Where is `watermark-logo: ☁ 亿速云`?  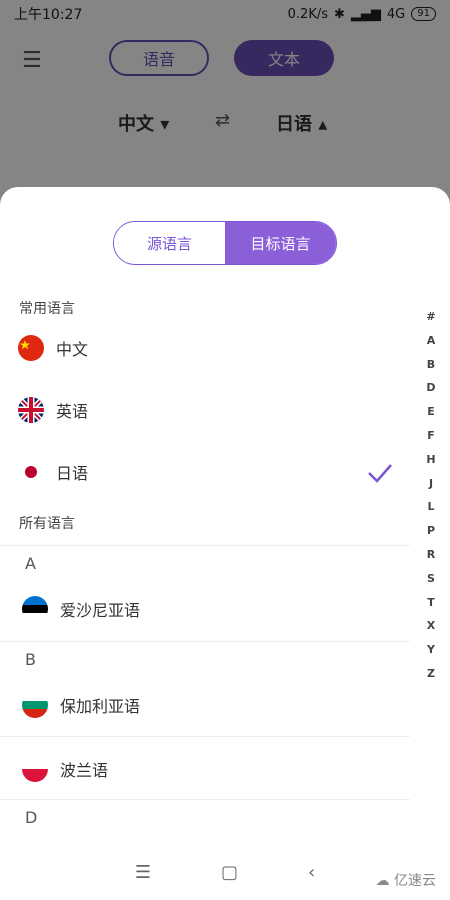
watermark-logo: ☁ 亿速云 is located at coordinates (406, 880).